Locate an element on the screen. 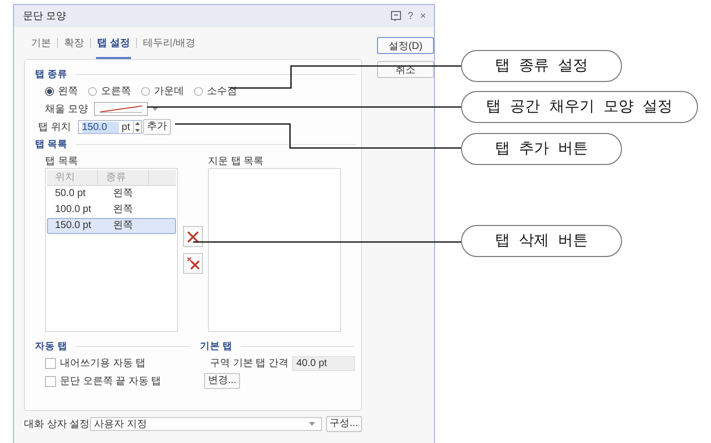 The image size is (711, 443). list-row: 100.0 pt 왼쪽 is located at coordinates (111, 210).